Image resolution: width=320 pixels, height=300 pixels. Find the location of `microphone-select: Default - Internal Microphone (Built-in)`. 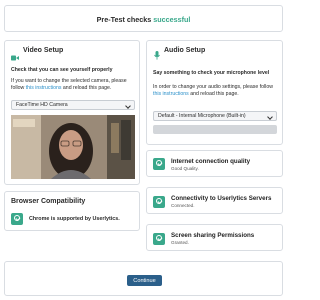

microphone-select: Default - Internal Microphone (Built-in) is located at coordinates (215, 116).